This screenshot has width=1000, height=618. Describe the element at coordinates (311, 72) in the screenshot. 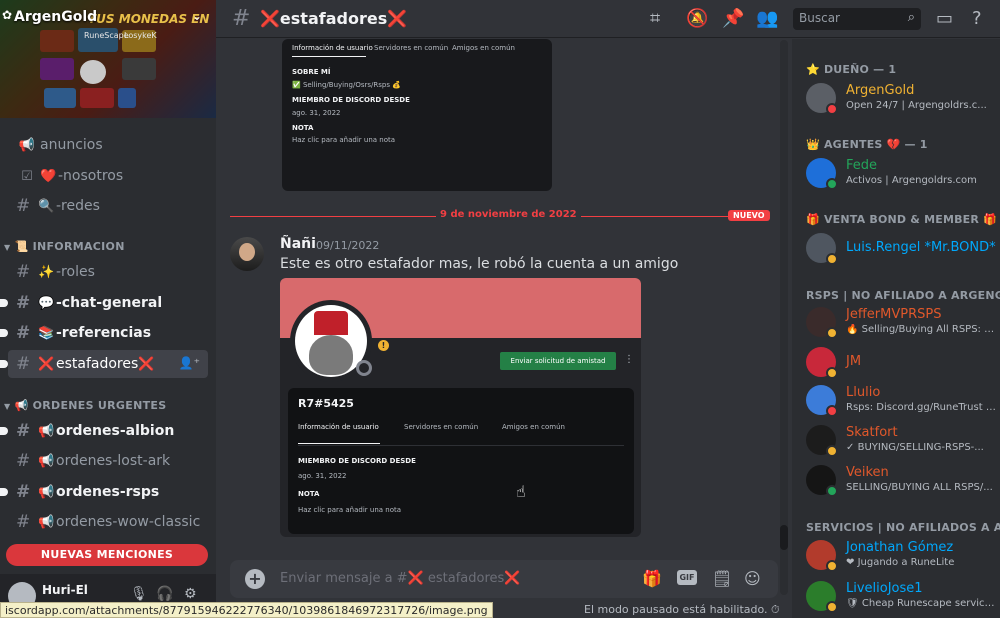

I see `embed-heading: SOBRE MÍ` at that location.